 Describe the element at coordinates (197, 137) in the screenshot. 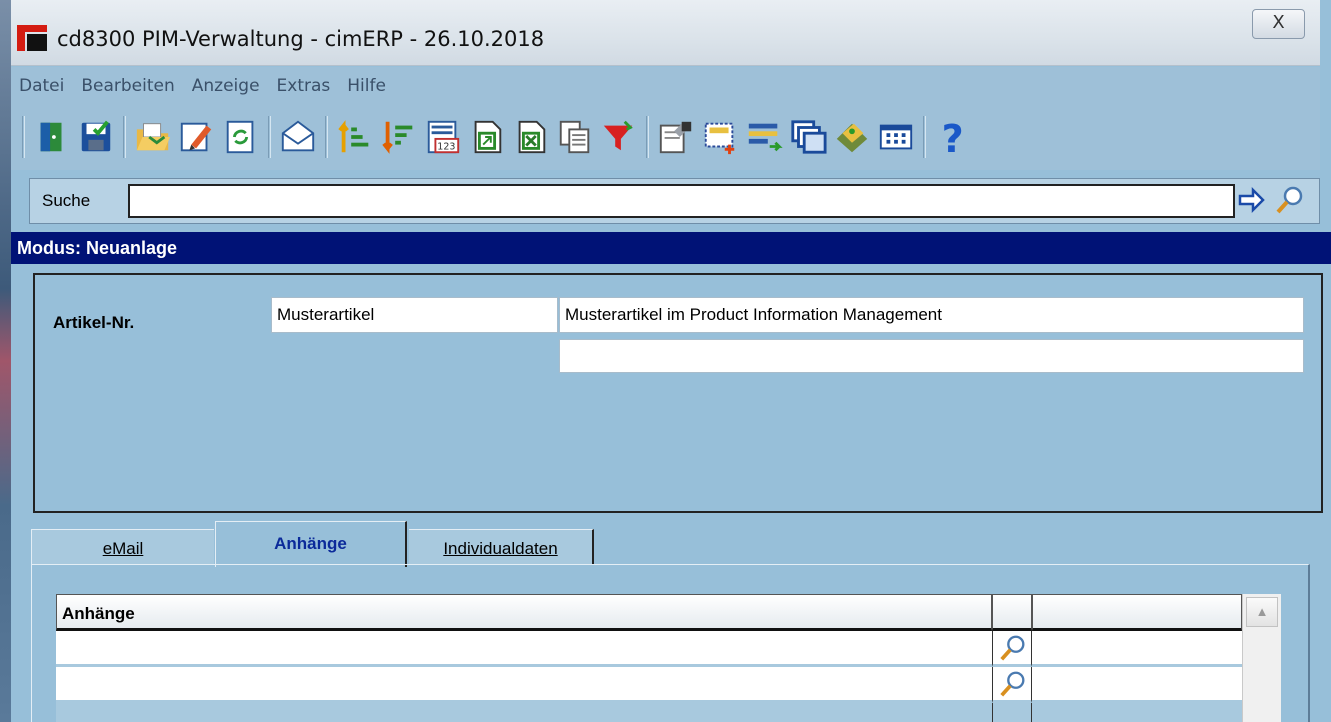

I see `edit-pencil-icon` at that location.